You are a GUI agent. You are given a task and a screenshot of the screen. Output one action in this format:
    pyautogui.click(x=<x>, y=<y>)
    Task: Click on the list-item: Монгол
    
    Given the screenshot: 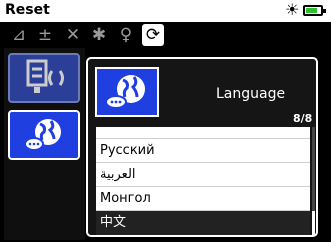 What is the action you would take?
    pyautogui.click(x=203, y=199)
    